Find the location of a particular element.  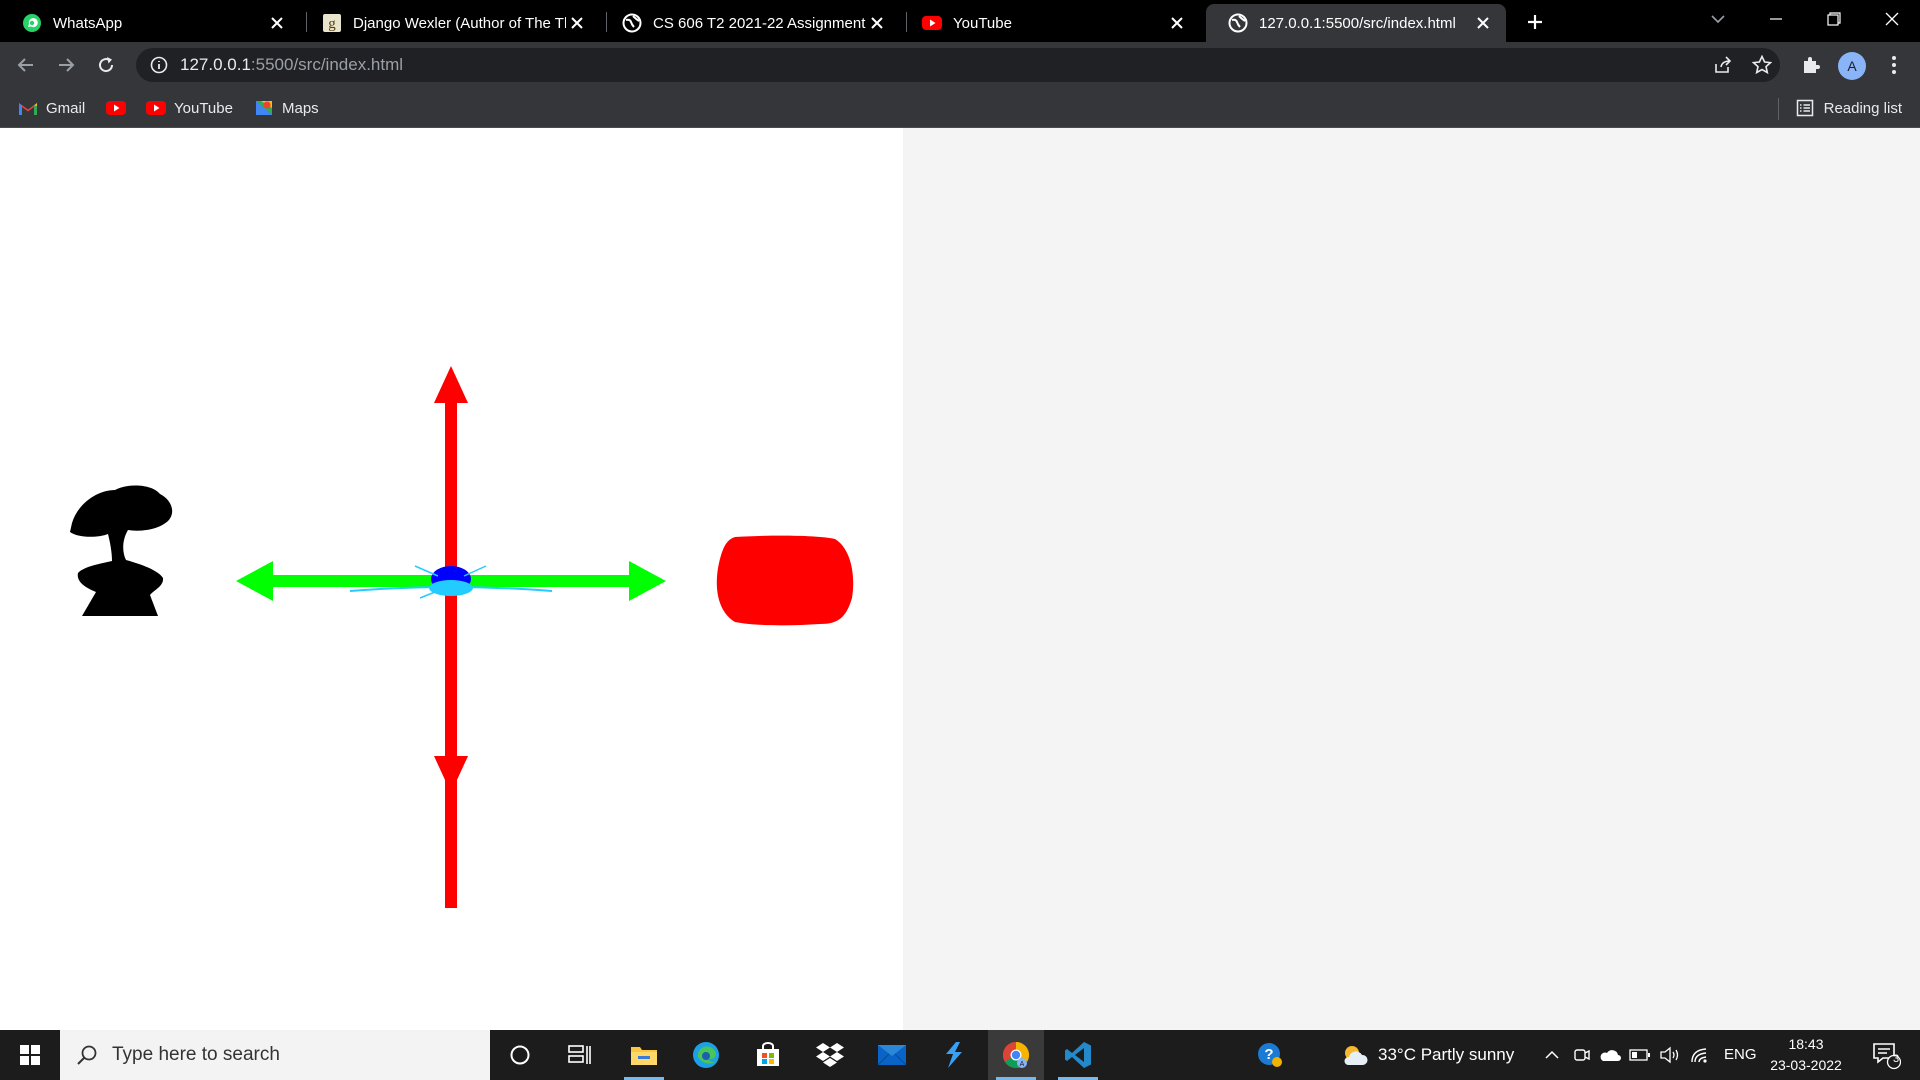

tab-title: WhatsApp is located at coordinates (88, 23).